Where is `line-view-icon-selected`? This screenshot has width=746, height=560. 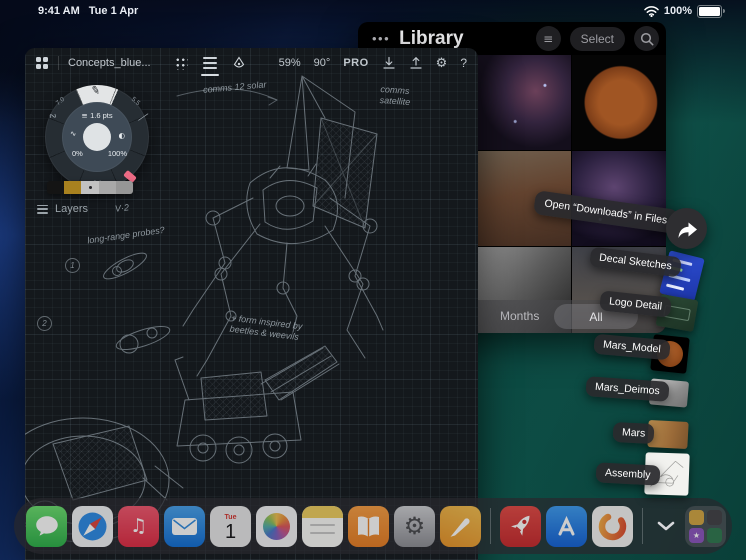
line-view-icon-selected is located at coordinates (209, 66).